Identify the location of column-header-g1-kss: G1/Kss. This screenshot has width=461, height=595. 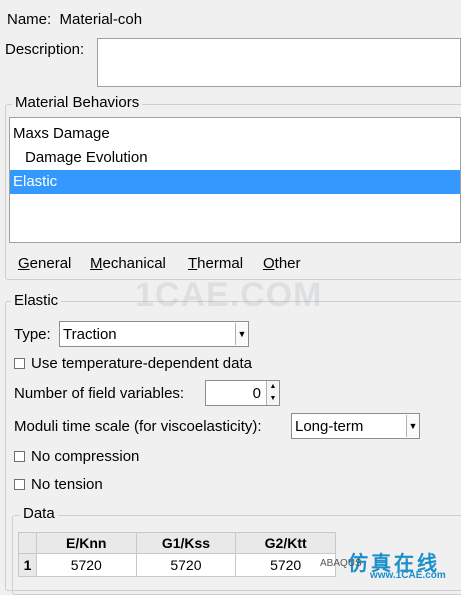
(186, 543).